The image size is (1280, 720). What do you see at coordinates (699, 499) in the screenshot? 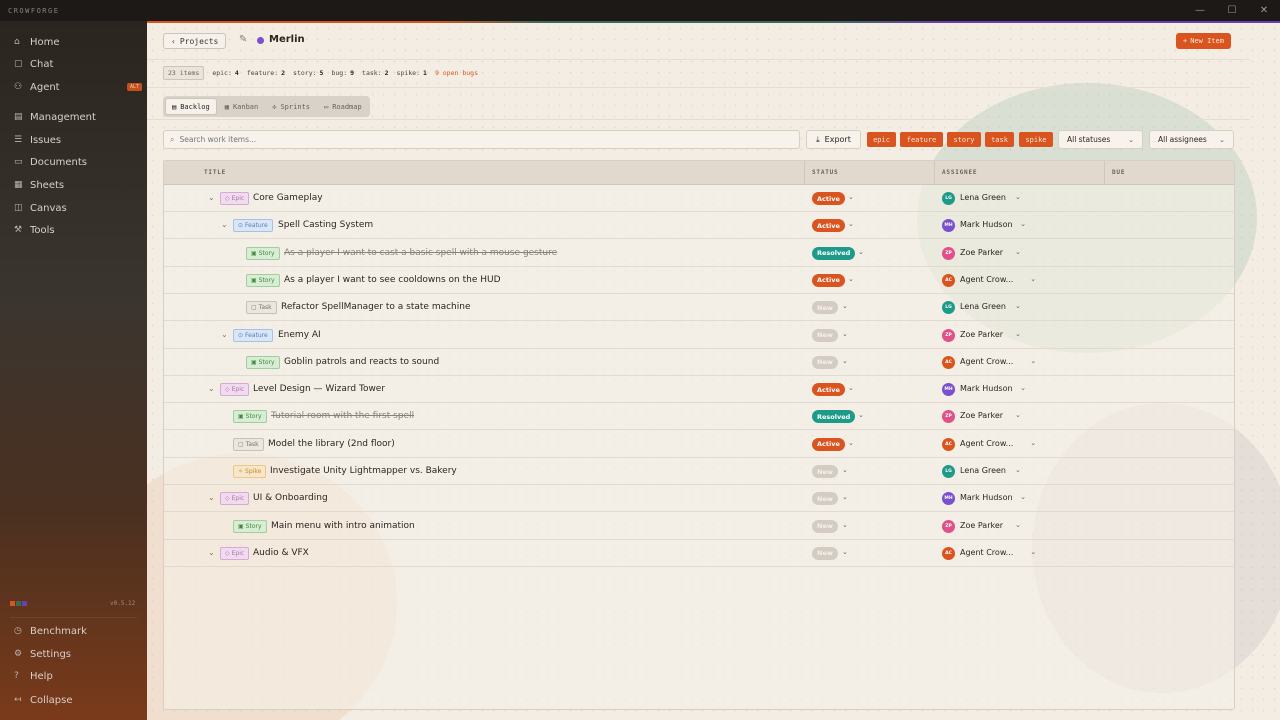
I see `table-row: ⌄ ◇ Epic UI & Onboarding New ⌄ MH Mark Hudson ⌄` at bounding box center [699, 499].